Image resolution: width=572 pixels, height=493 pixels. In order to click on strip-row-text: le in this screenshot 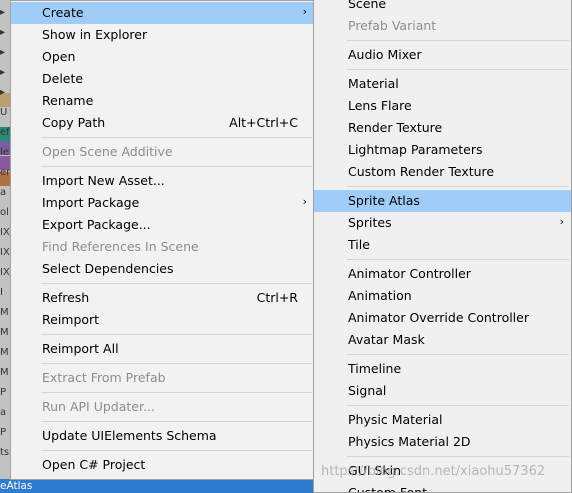, I will do `click(4, 152)`.